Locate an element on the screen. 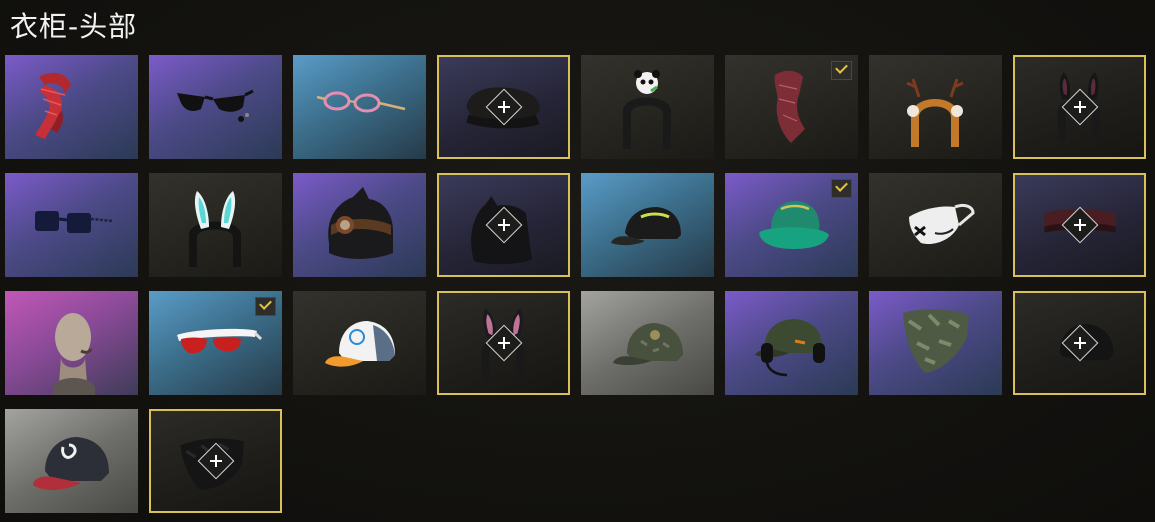 Image resolution: width=1155 pixels, height=522 pixels. camo-cap-icon is located at coordinates (648, 344).